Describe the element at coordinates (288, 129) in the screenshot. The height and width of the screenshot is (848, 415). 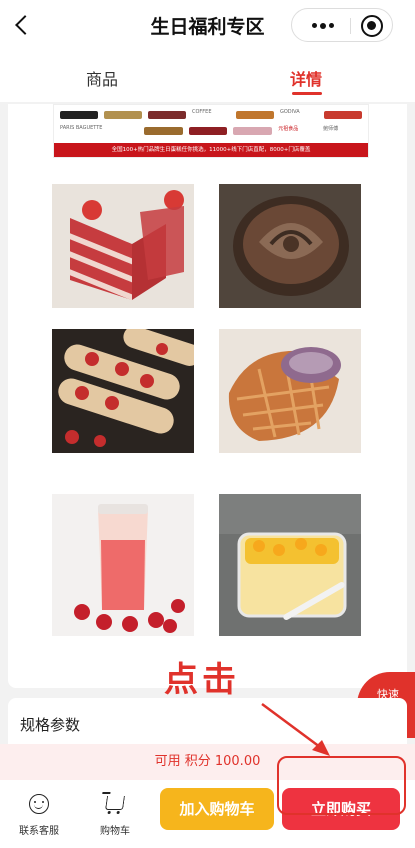
I see `brand-logo: 元祖食品` at that location.